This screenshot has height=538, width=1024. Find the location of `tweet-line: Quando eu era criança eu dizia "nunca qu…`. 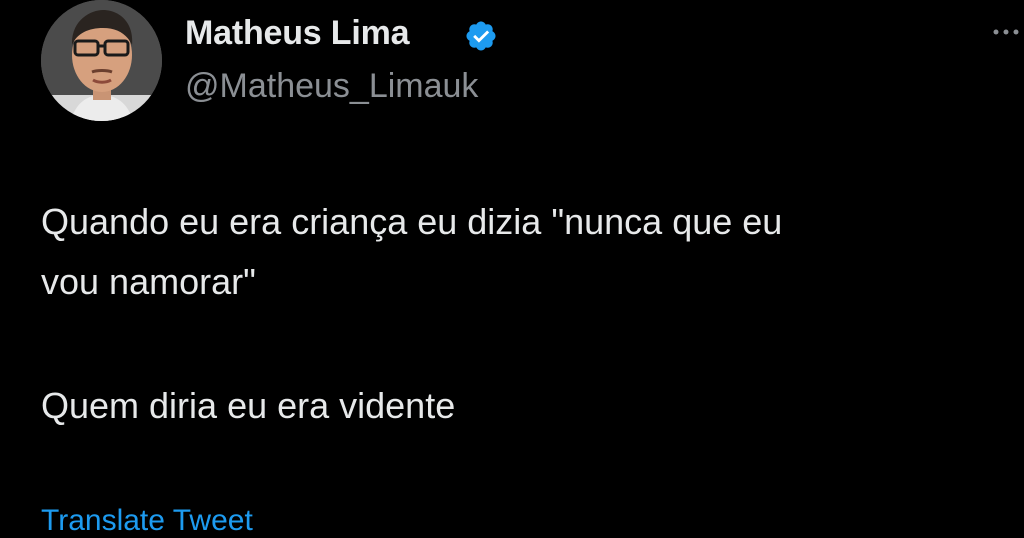

tweet-line: Quando eu era criança eu dizia "nunca qu… is located at coordinates (412, 221).